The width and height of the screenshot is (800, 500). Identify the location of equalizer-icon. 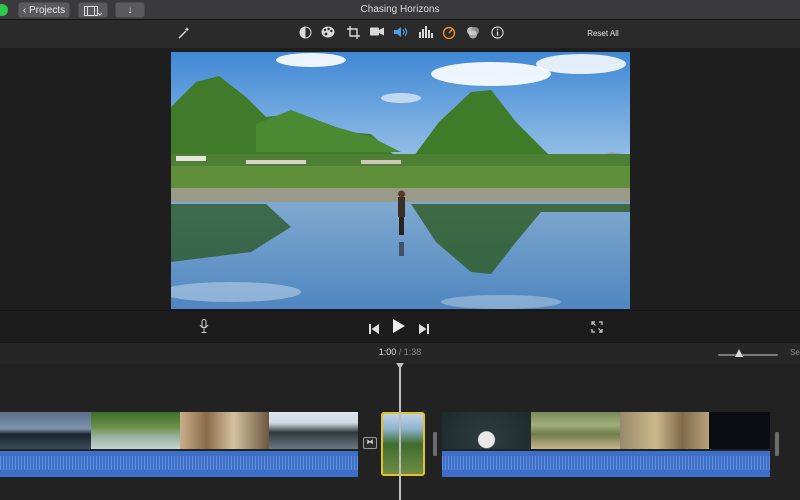
(426, 34).